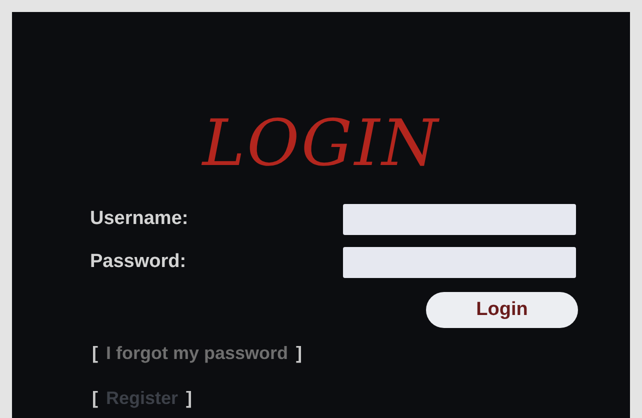 This screenshot has height=418, width=642. Describe the element at coordinates (321, 144) in the screenshot. I see `login-title: LOGIN` at that location.